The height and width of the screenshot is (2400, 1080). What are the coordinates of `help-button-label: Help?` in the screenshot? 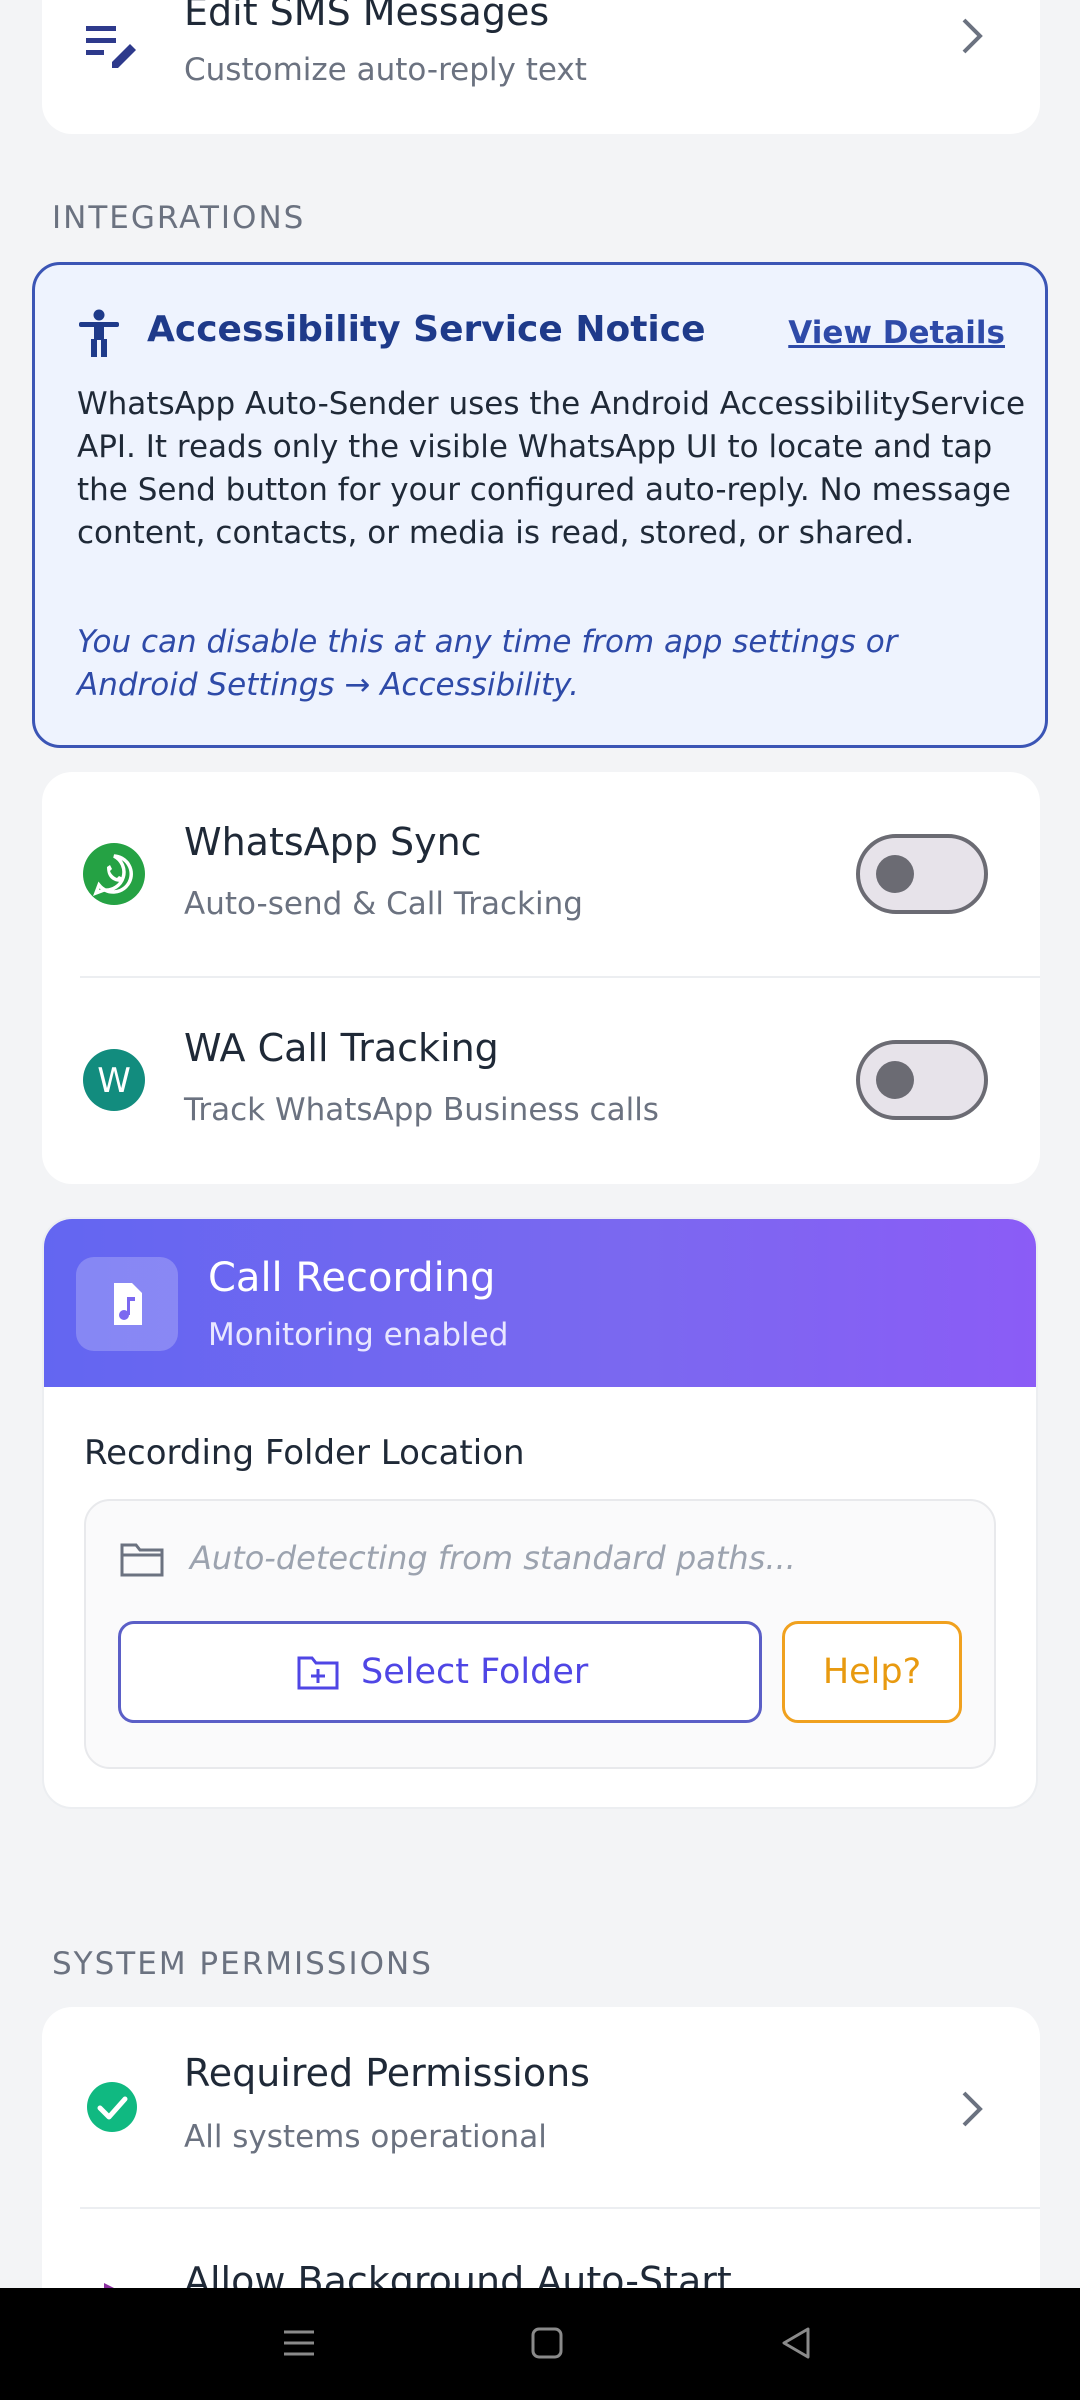 It's located at (872, 1672).